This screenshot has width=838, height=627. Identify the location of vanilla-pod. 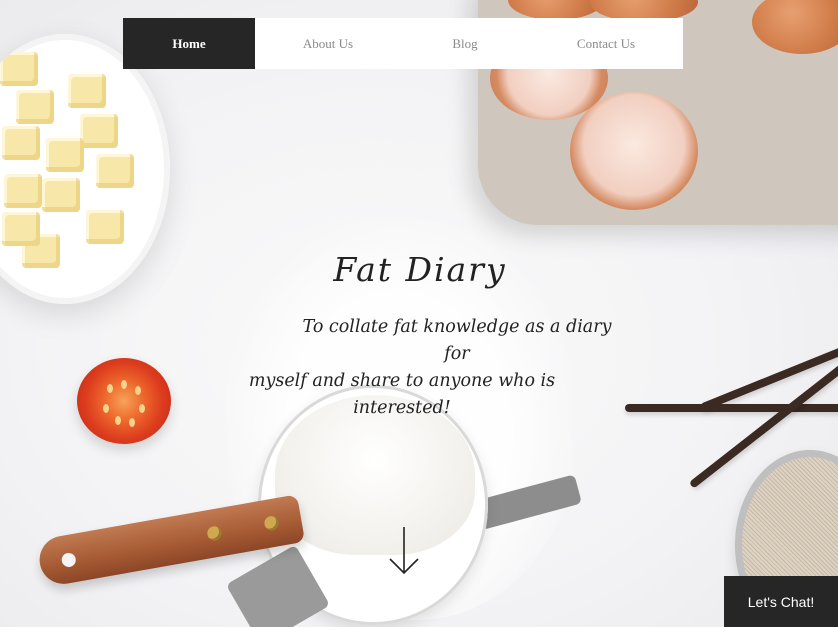
(731, 408).